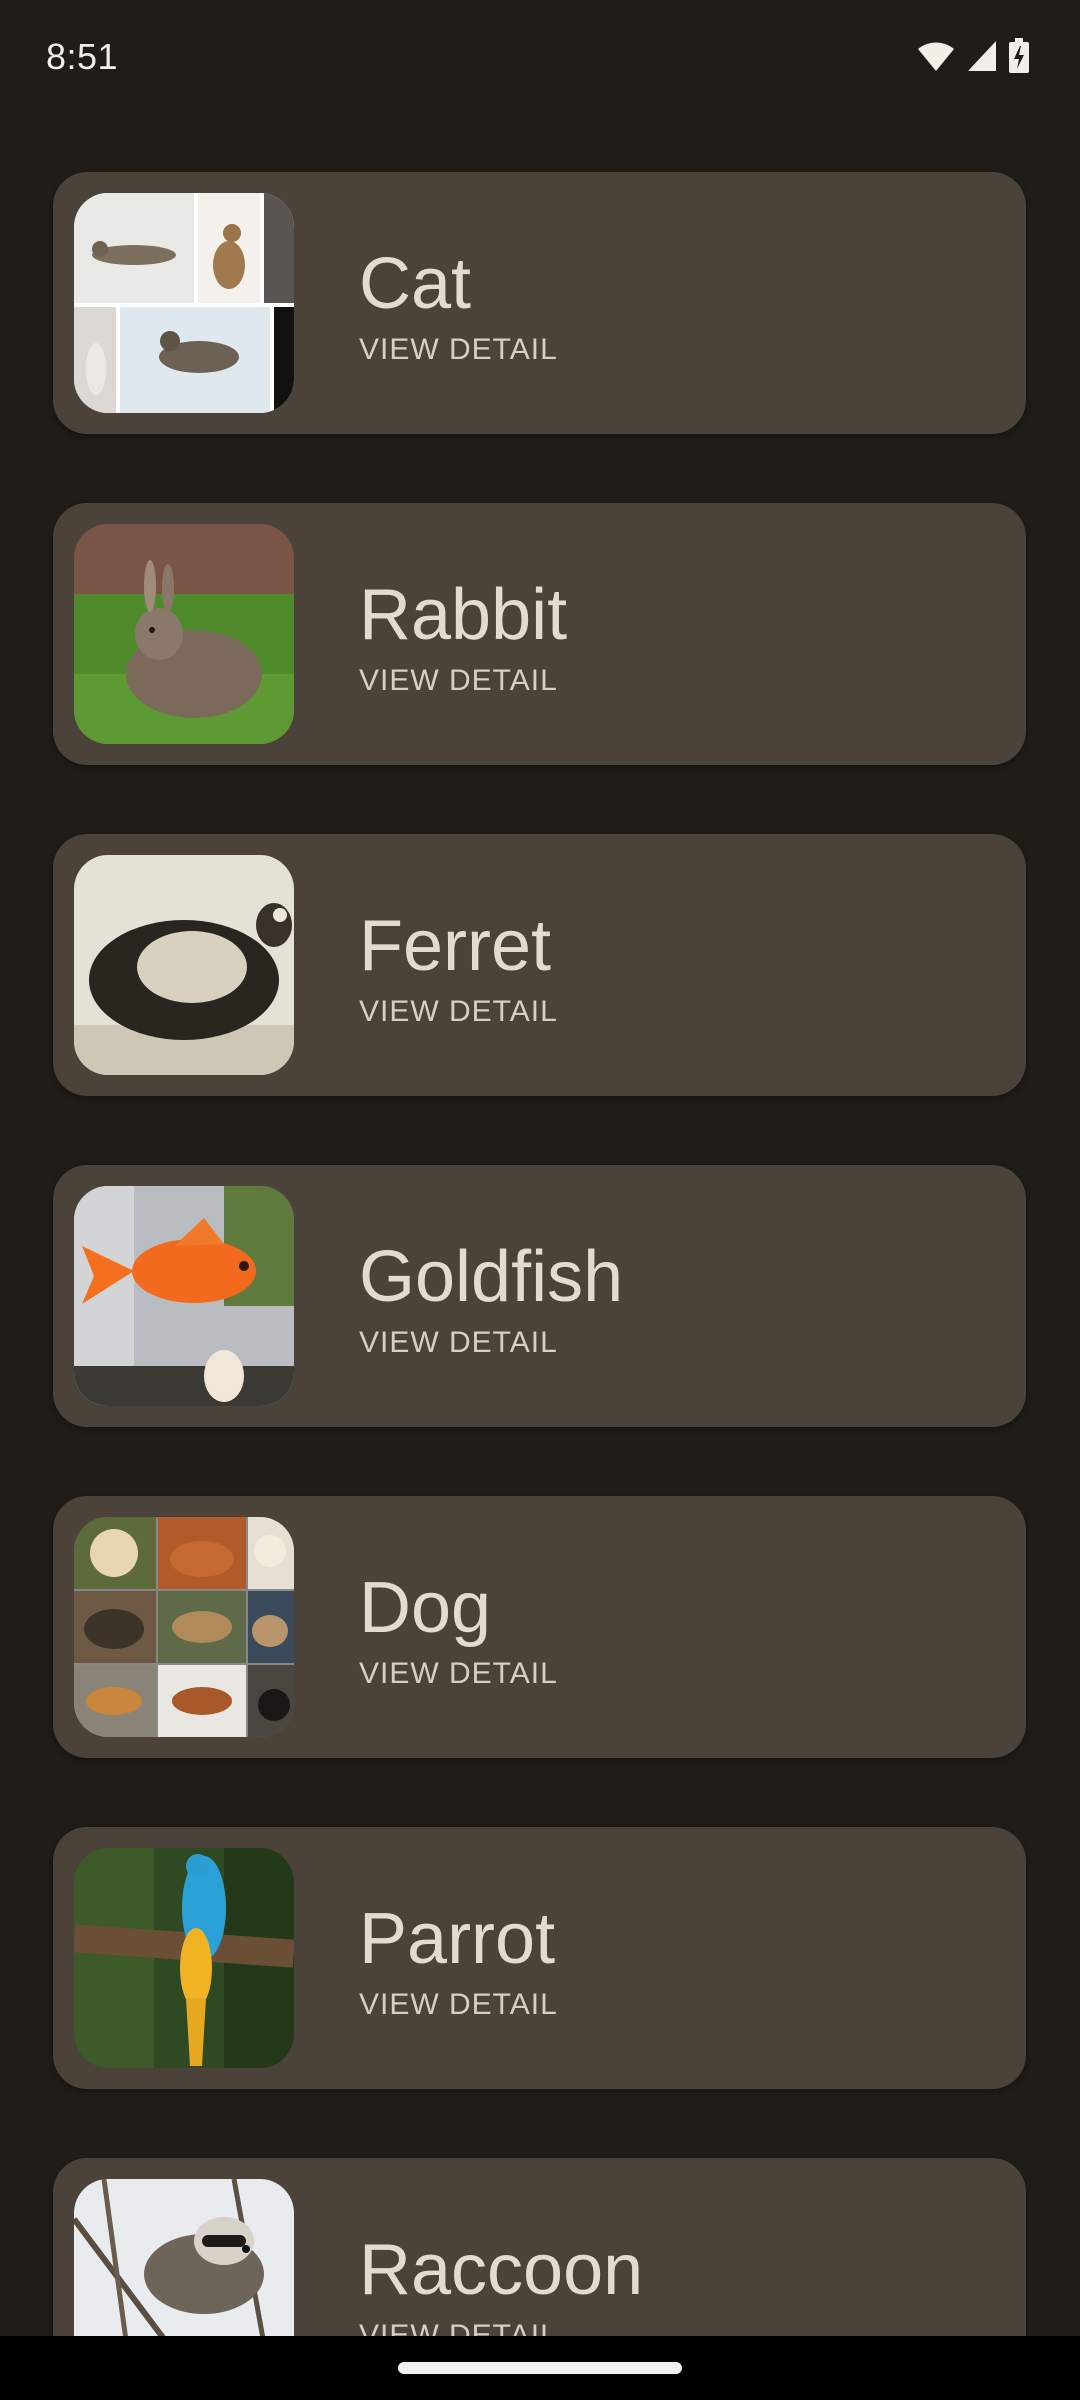 This screenshot has width=1080, height=2400. I want to click on navigation-bar, so click(540, 2368).